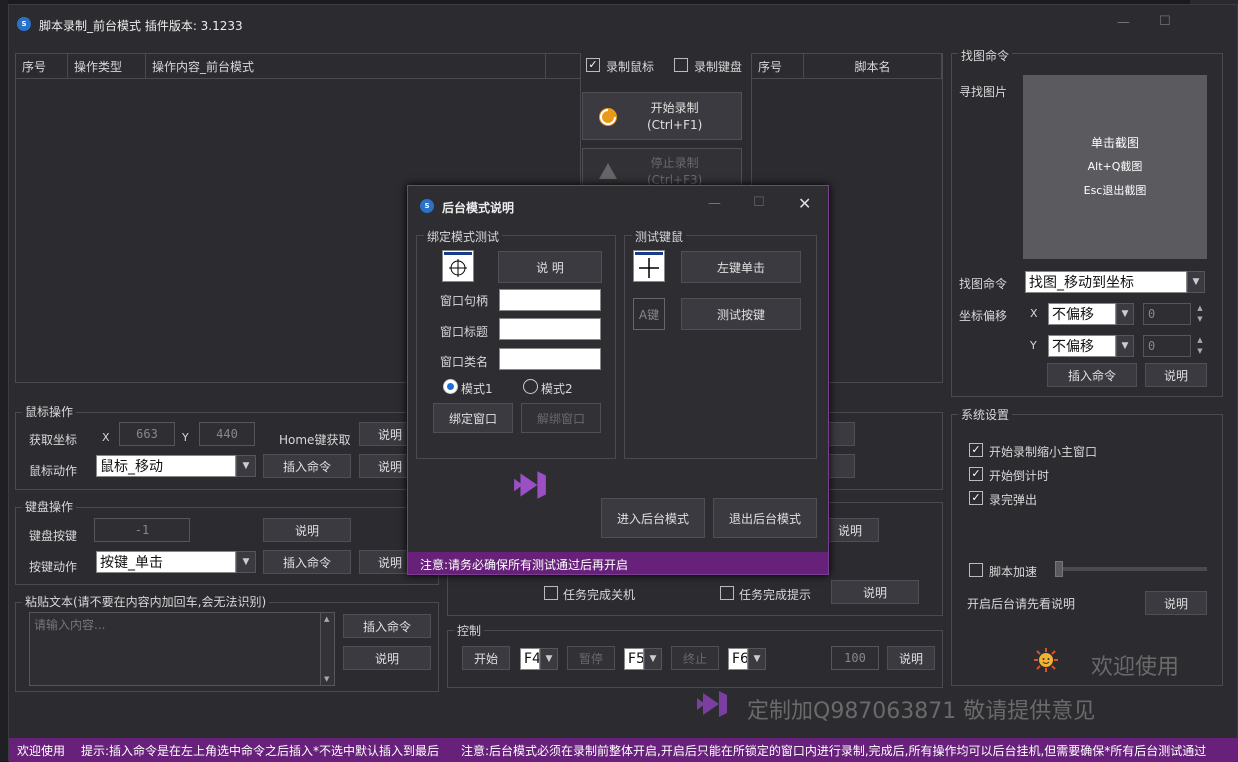  What do you see at coordinates (530, 485) in the screenshot?
I see `vs-logo-icon` at bounding box center [530, 485].